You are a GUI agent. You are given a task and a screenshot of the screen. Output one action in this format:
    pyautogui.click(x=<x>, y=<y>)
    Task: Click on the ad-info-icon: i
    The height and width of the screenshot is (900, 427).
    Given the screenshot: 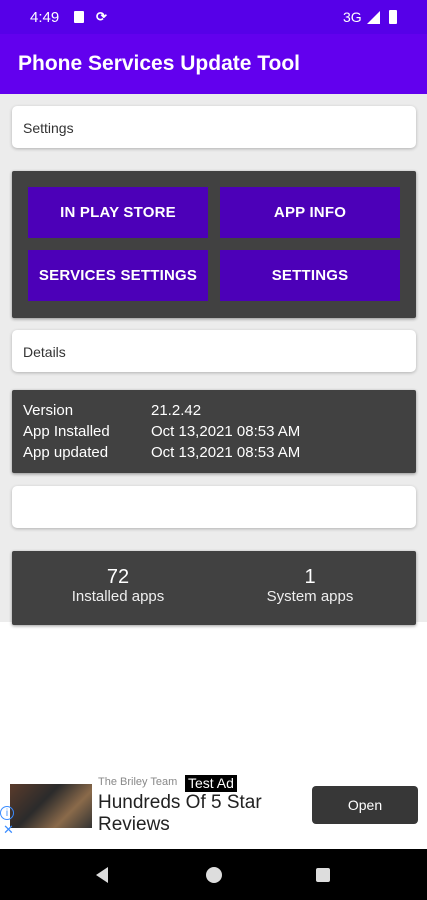 What is the action you would take?
    pyautogui.click(x=7, y=813)
    